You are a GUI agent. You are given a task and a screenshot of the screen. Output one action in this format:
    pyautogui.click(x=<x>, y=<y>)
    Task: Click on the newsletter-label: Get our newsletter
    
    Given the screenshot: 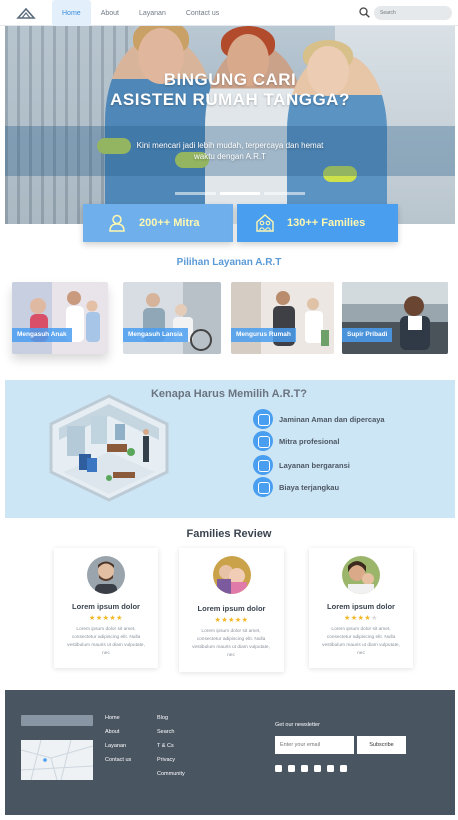 What is the action you would take?
    pyautogui.click(x=297, y=725)
    